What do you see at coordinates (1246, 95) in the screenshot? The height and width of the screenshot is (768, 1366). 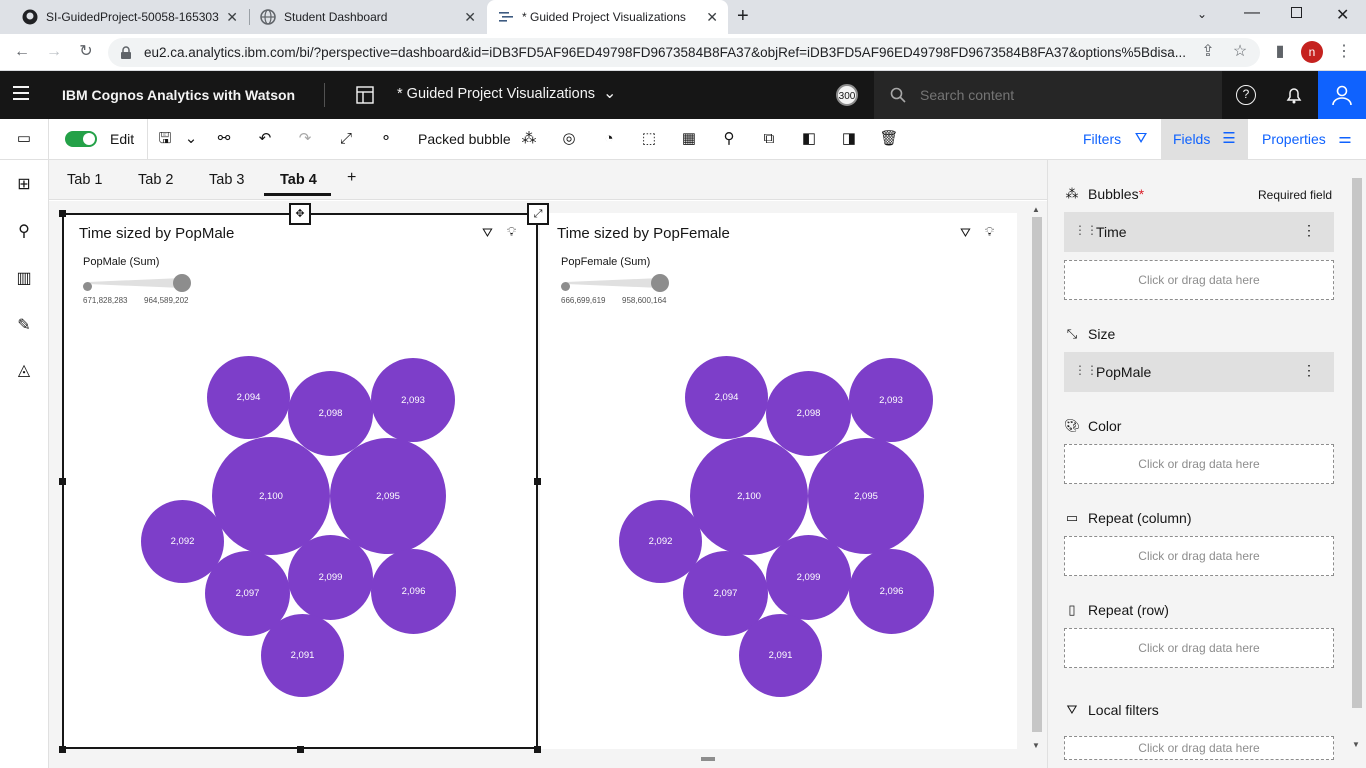 I see `help-icon: ?` at bounding box center [1246, 95].